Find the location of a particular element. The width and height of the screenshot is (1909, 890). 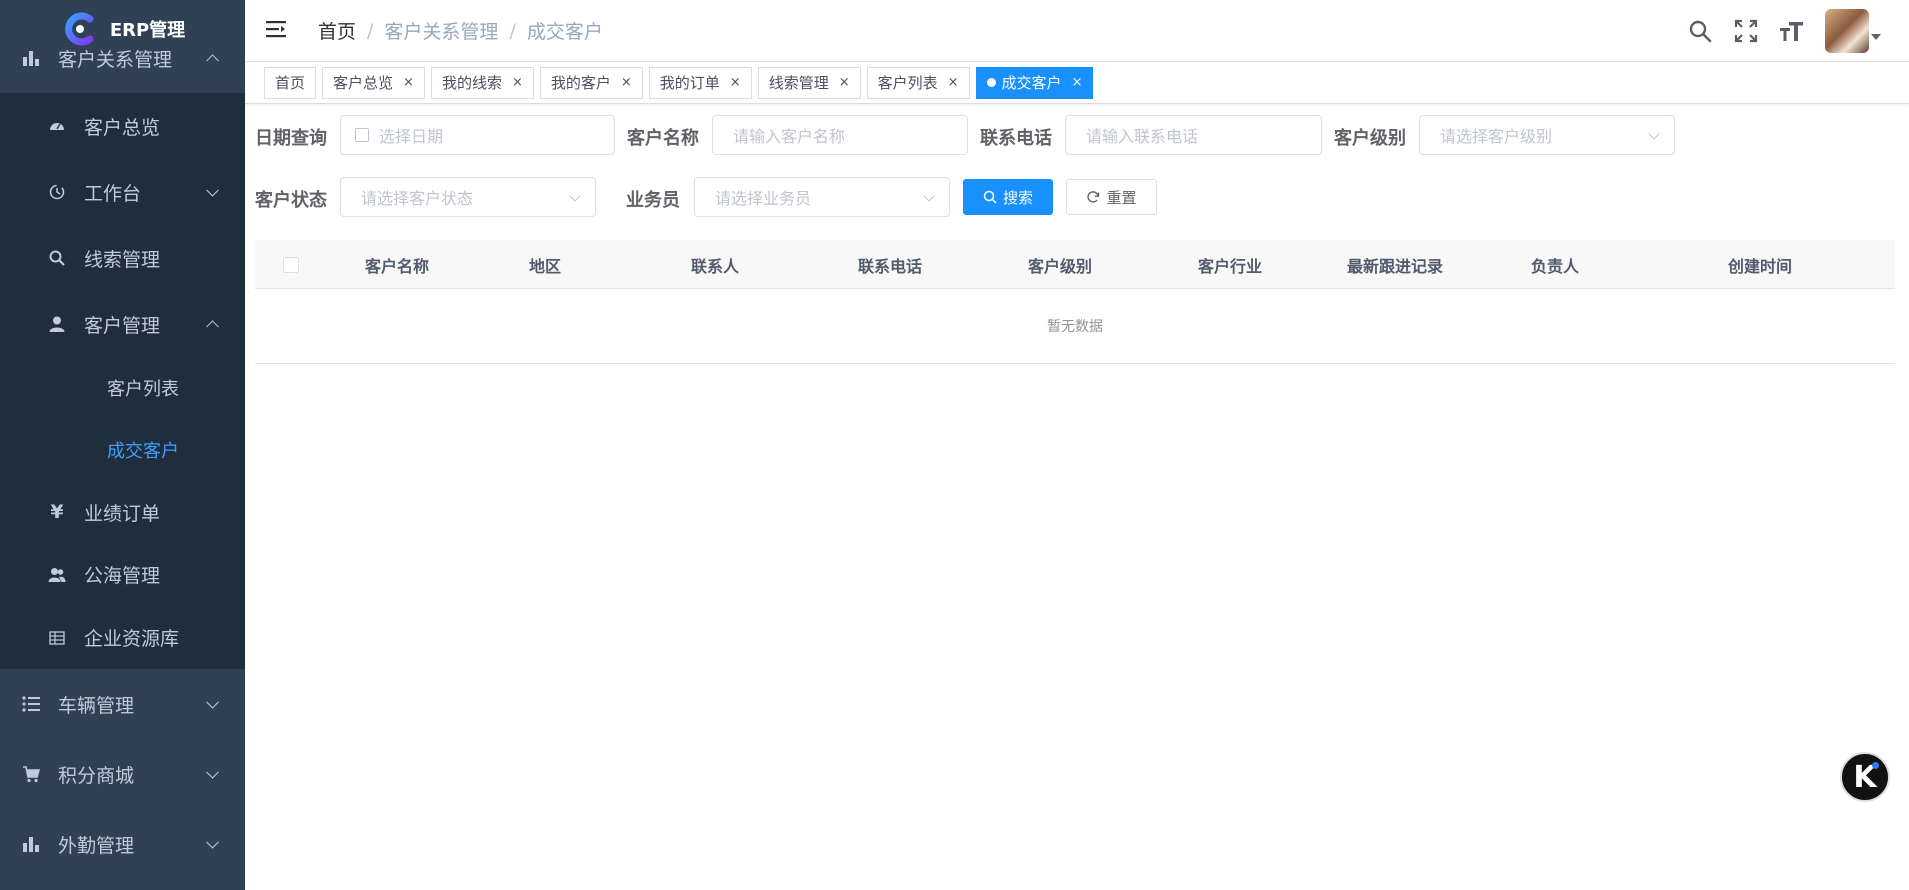

sidebar-item-label: 客户管理 is located at coordinates (122, 325).